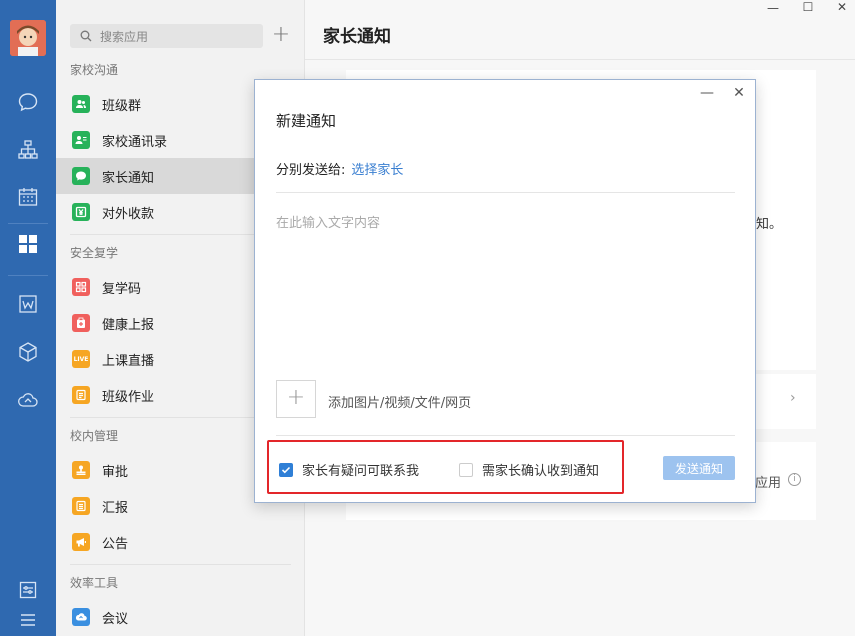 The image size is (855, 636). I want to click on menu-icon, so click(28, 620).